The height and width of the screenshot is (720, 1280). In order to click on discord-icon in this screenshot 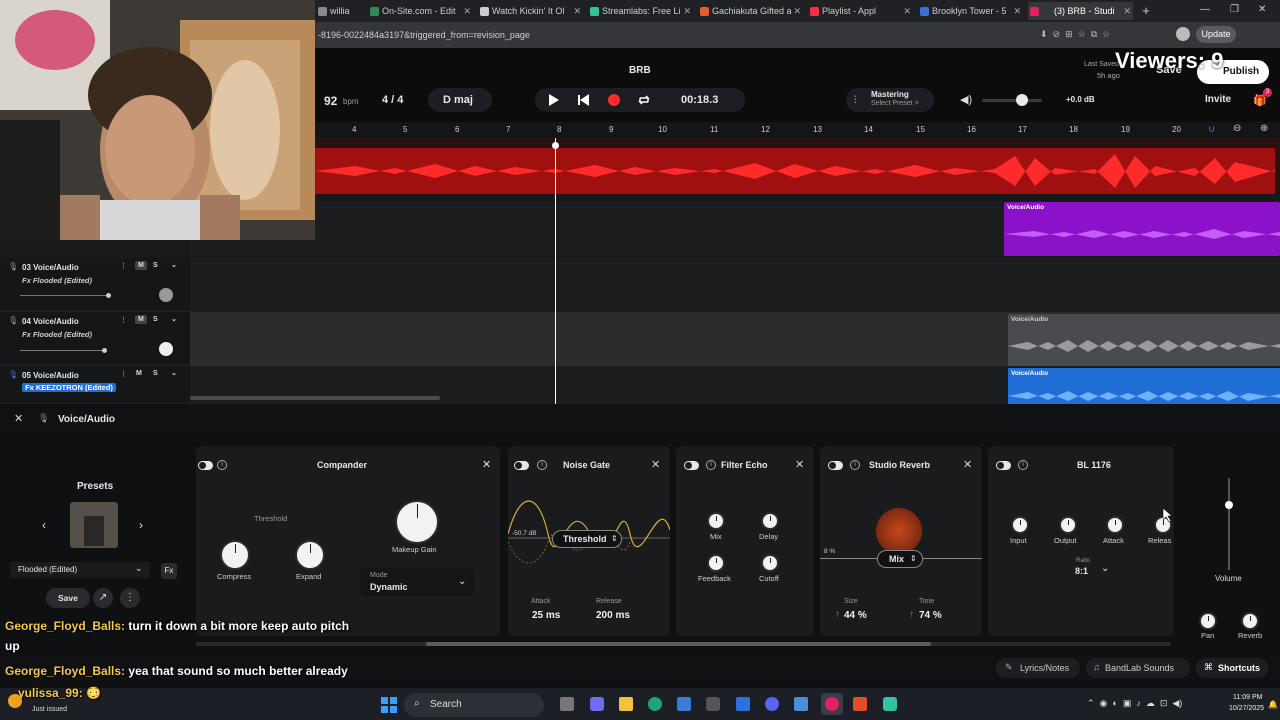, I will do `click(772, 704)`.